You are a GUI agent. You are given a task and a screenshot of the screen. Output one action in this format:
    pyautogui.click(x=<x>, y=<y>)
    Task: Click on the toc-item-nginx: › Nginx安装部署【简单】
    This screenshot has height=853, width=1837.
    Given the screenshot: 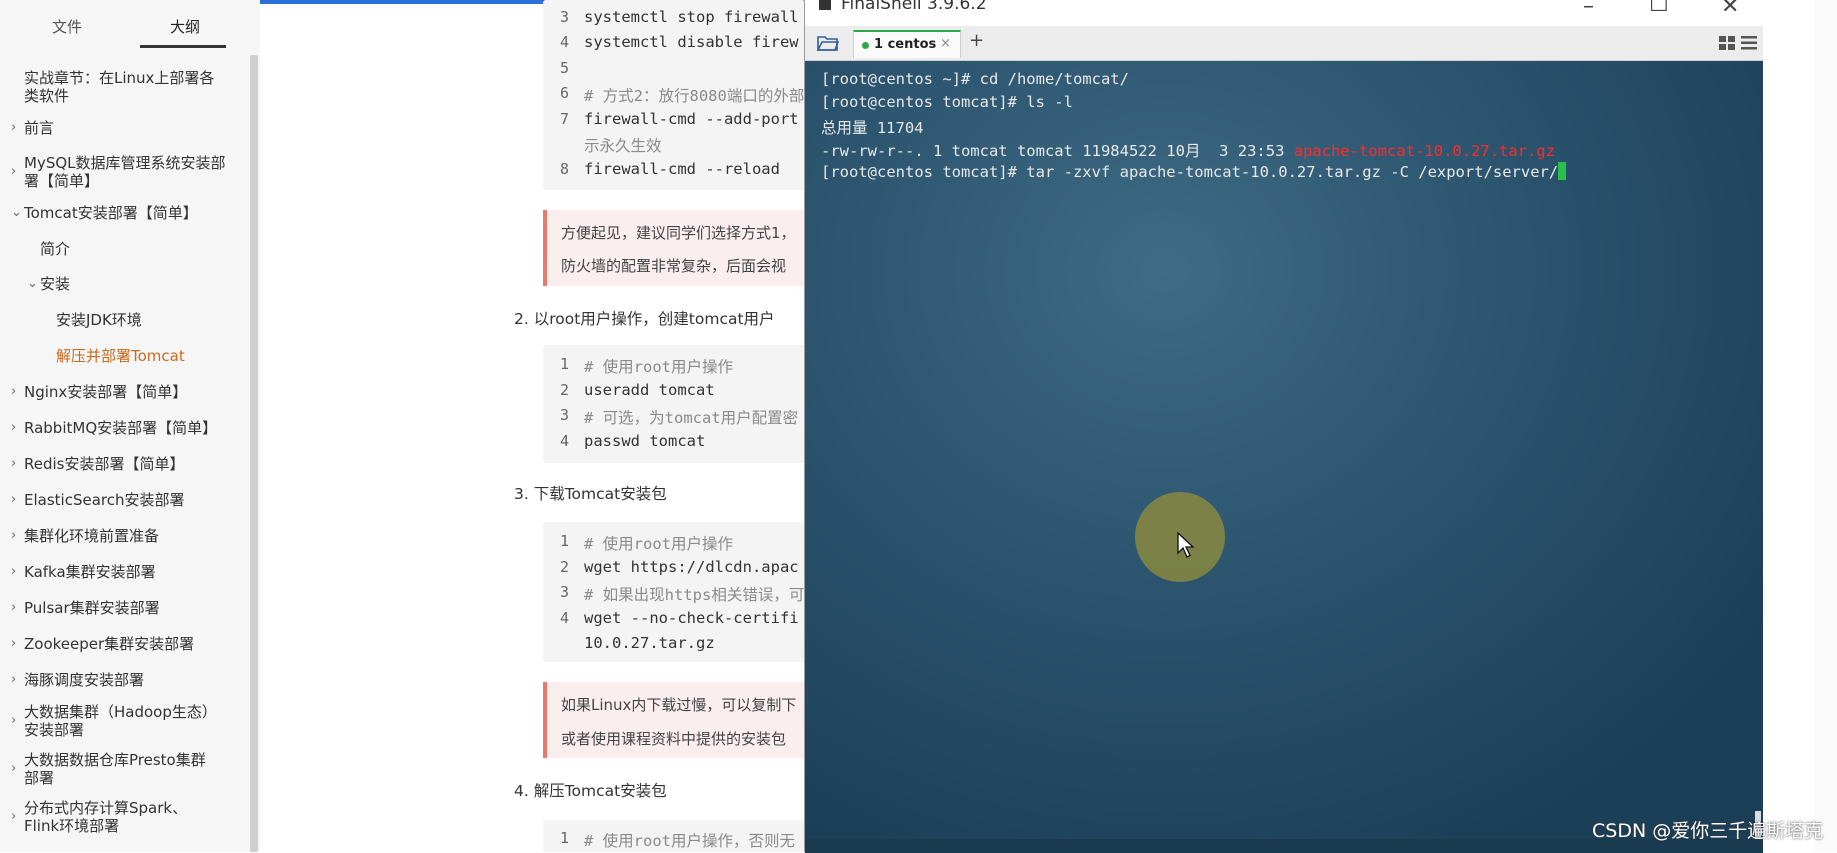 What is the action you would take?
    pyautogui.click(x=127, y=392)
    